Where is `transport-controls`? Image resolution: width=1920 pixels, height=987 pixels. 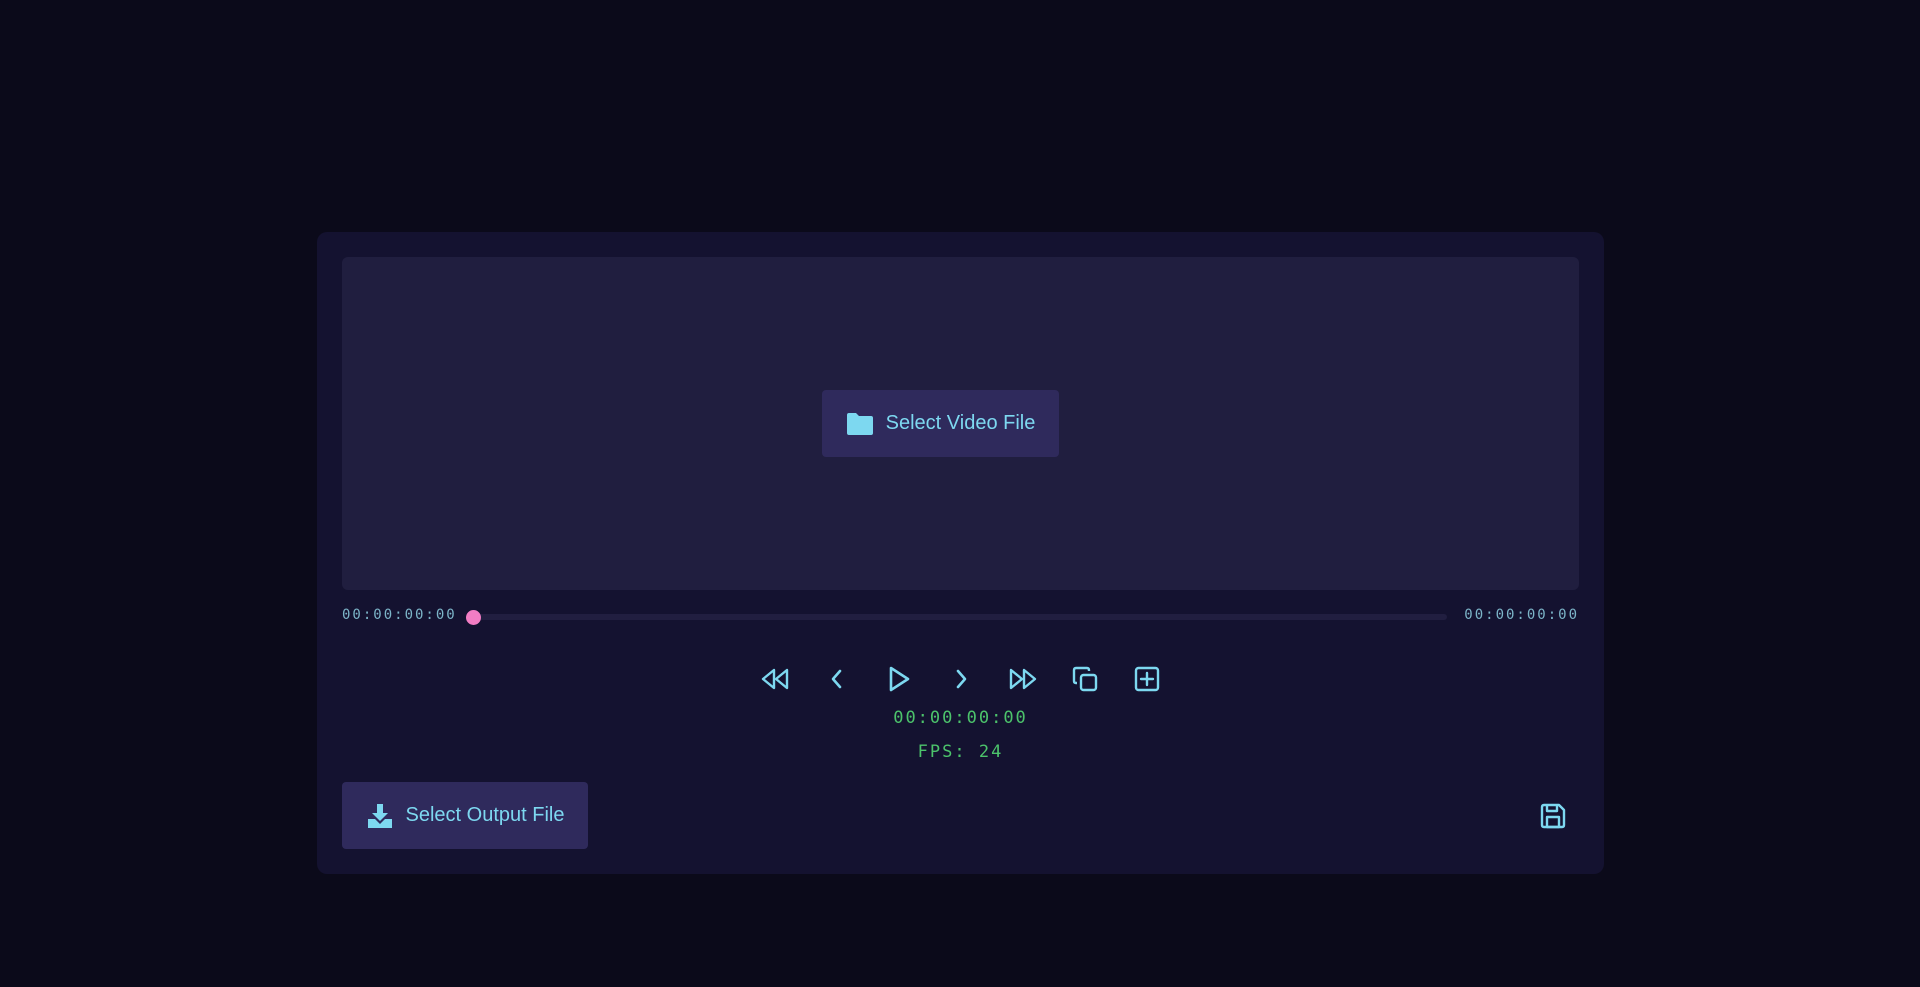
transport-controls is located at coordinates (960, 679).